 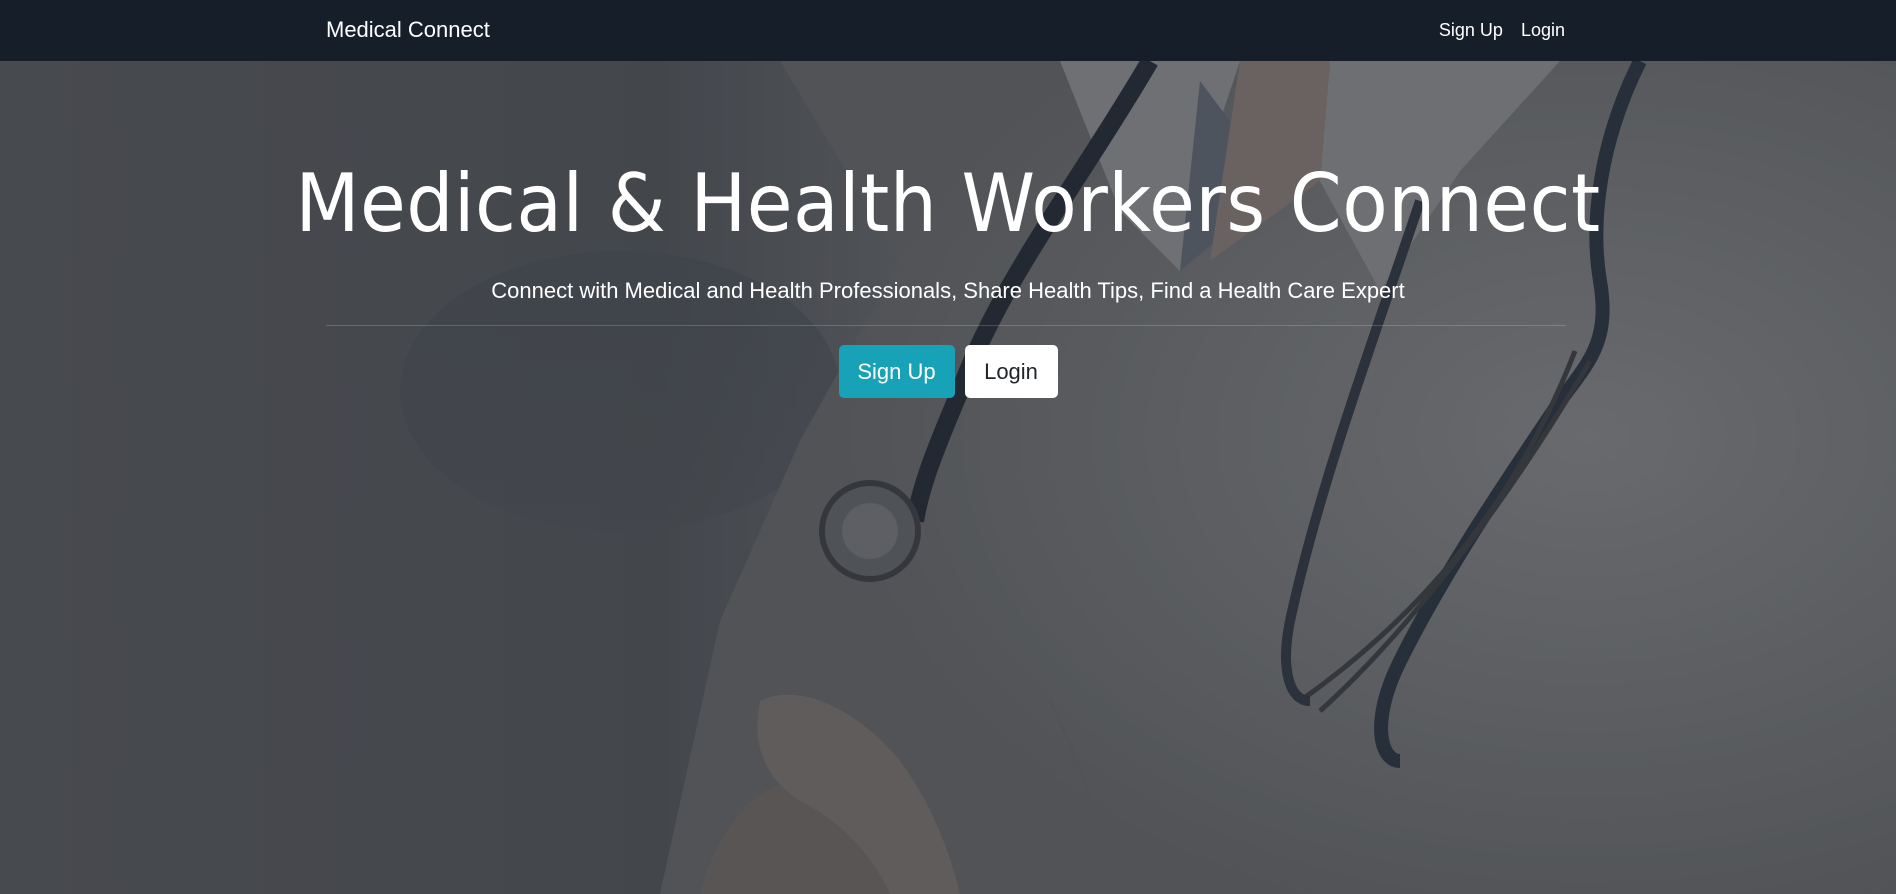 I want to click on hero-divider, so click(x=946, y=325).